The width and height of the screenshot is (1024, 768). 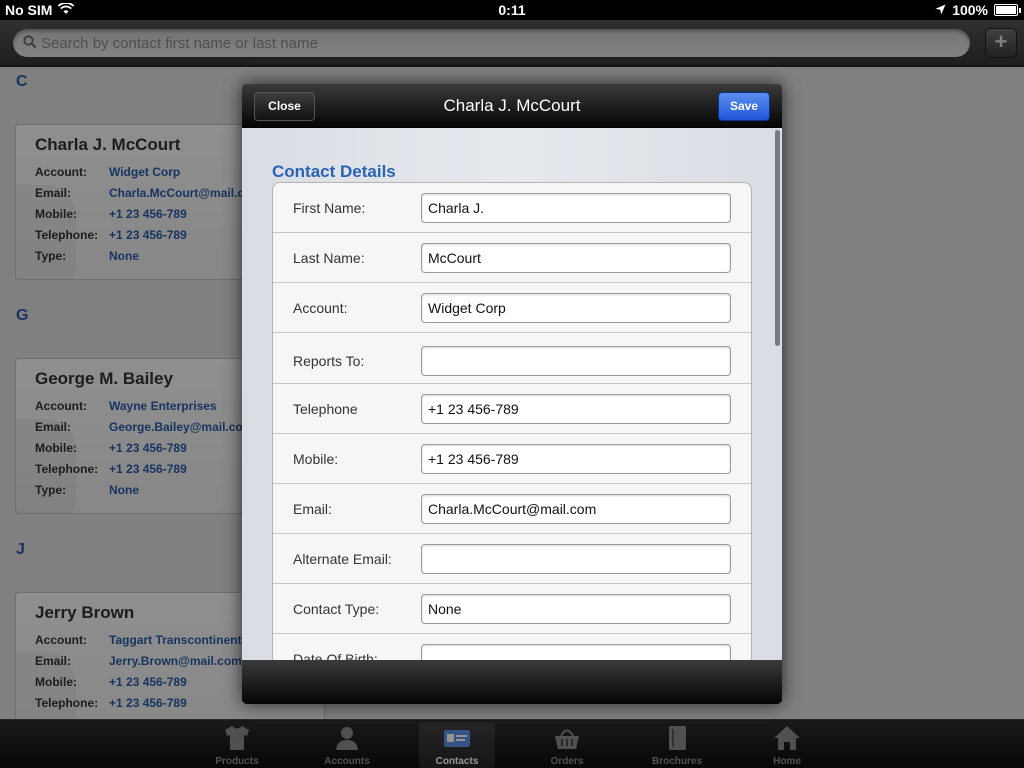 I want to click on battery-icon, so click(x=1007, y=10).